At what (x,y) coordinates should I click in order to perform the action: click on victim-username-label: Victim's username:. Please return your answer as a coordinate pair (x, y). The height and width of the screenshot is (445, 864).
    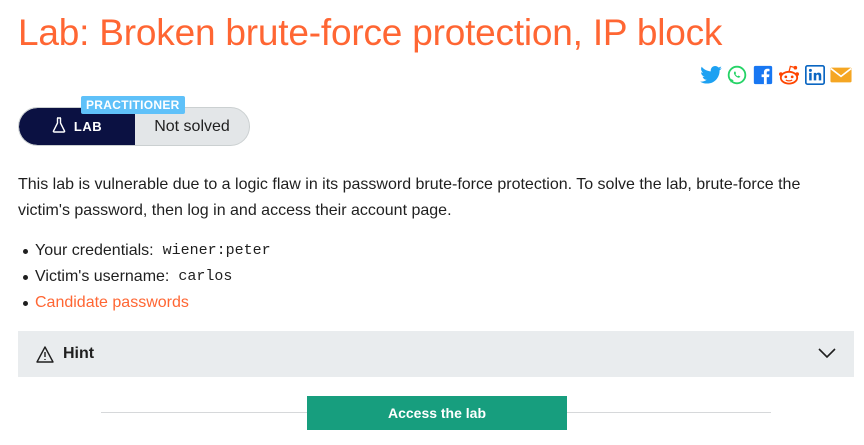
    Looking at the image, I should click on (102, 276).